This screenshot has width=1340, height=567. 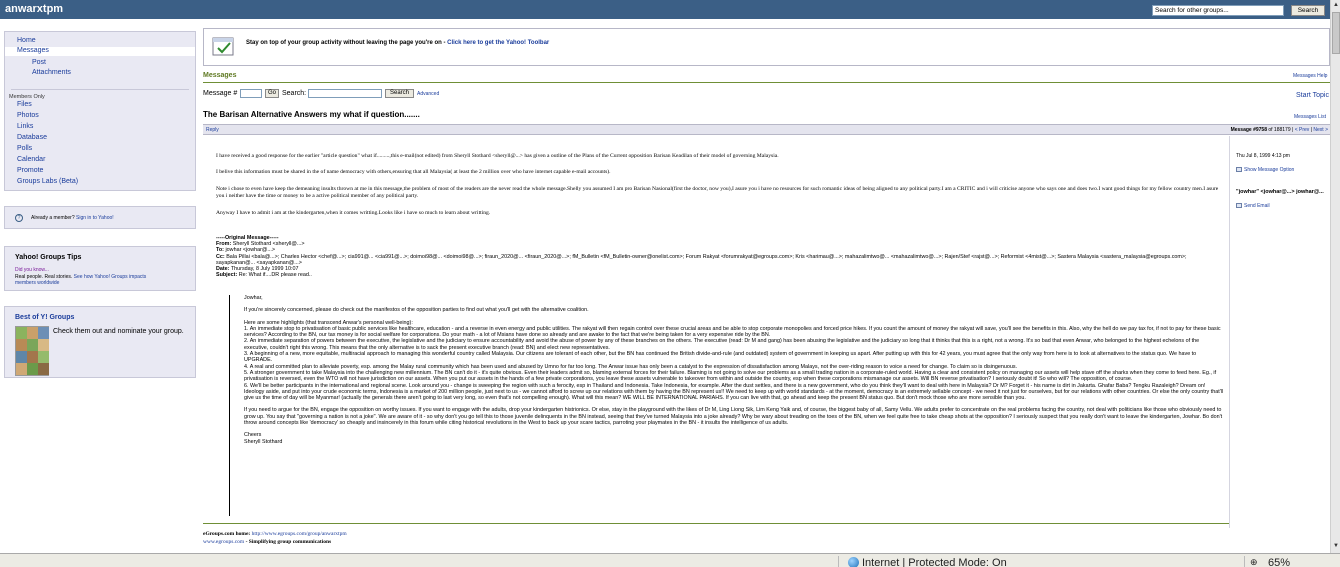 I want to click on zoom-level: 65%, so click(x=1279, y=562).